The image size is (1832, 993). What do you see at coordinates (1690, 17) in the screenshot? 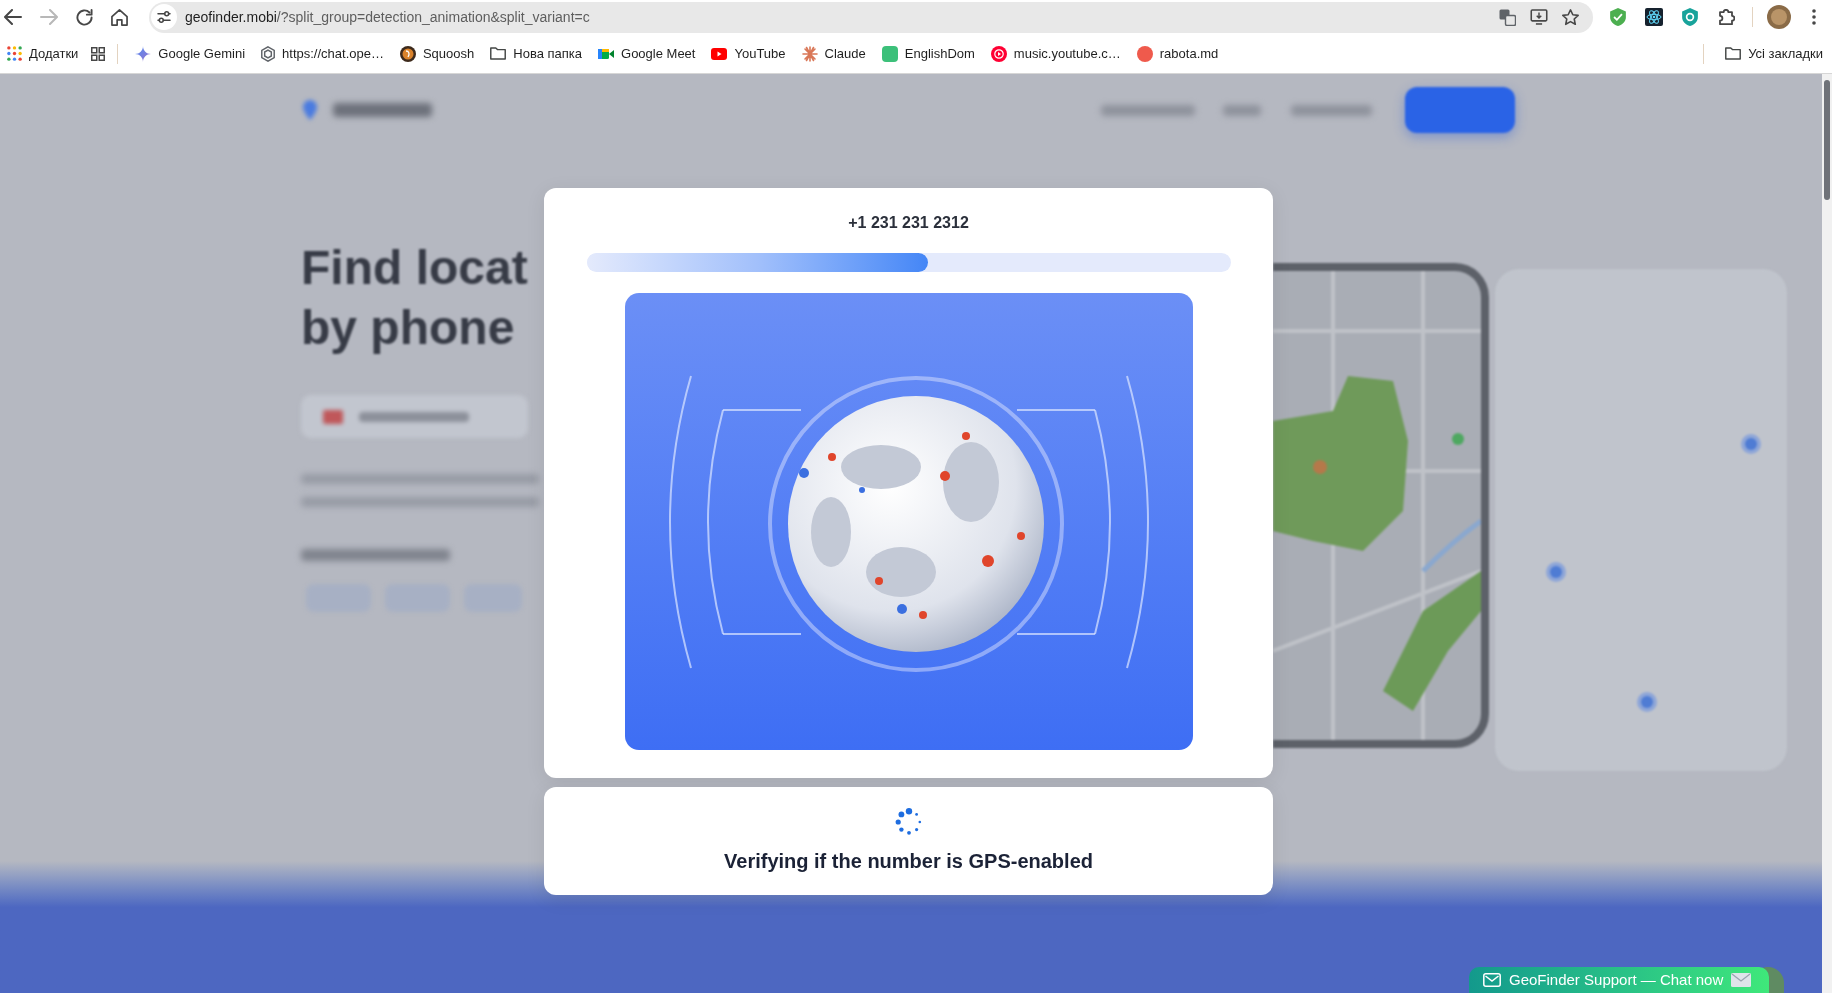
I see `shield-icon` at bounding box center [1690, 17].